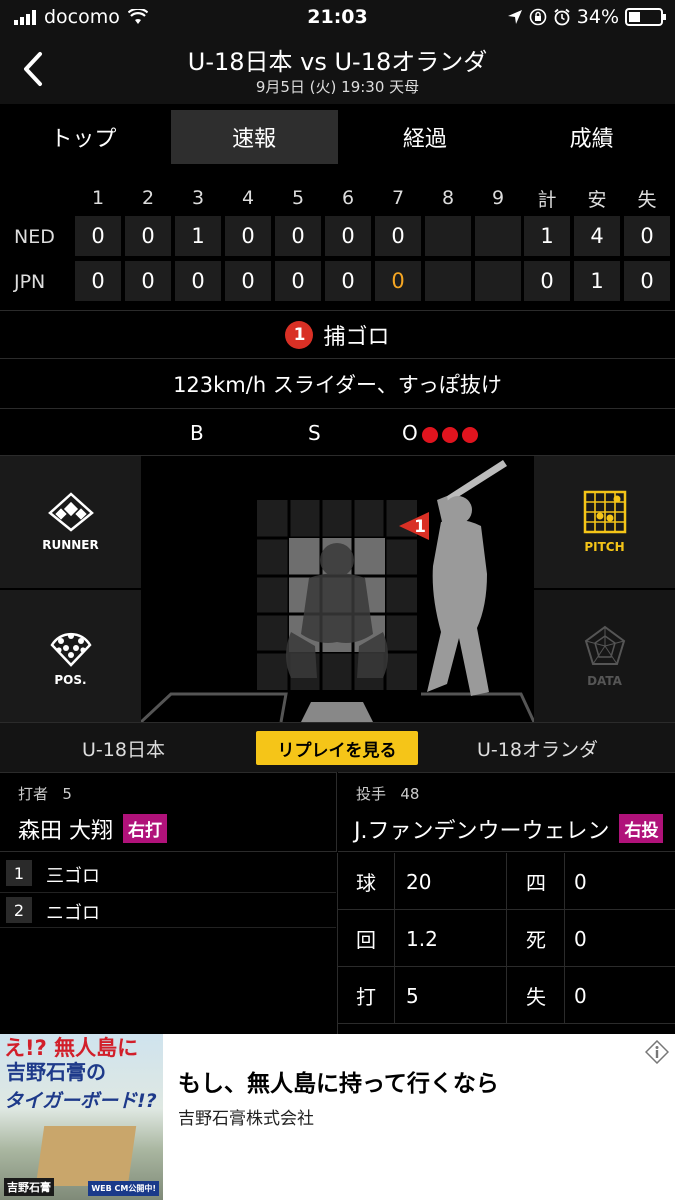 Image resolution: width=675 pixels, height=1200 pixels. What do you see at coordinates (634, 17) in the screenshot?
I see `battery-fill` at bounding box center [634, 17].